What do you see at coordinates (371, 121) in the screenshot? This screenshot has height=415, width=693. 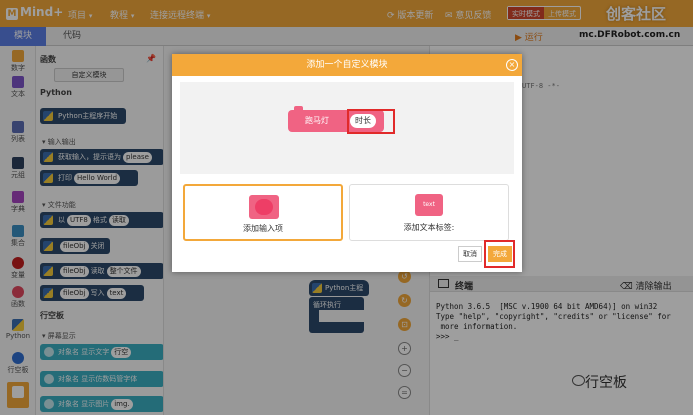 I see `param-highlight` at bounding box center [371, 121].